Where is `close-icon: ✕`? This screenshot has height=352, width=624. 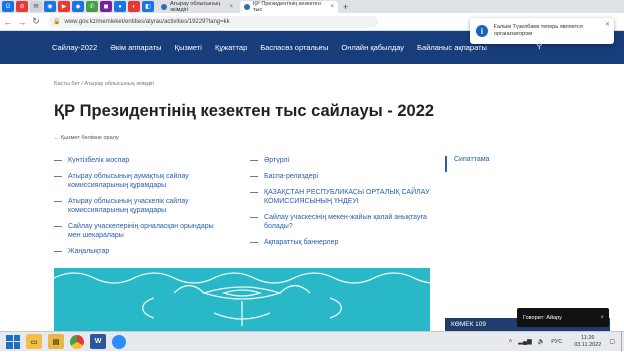 close-icon: ✕ is located at coordinates (607, 24).